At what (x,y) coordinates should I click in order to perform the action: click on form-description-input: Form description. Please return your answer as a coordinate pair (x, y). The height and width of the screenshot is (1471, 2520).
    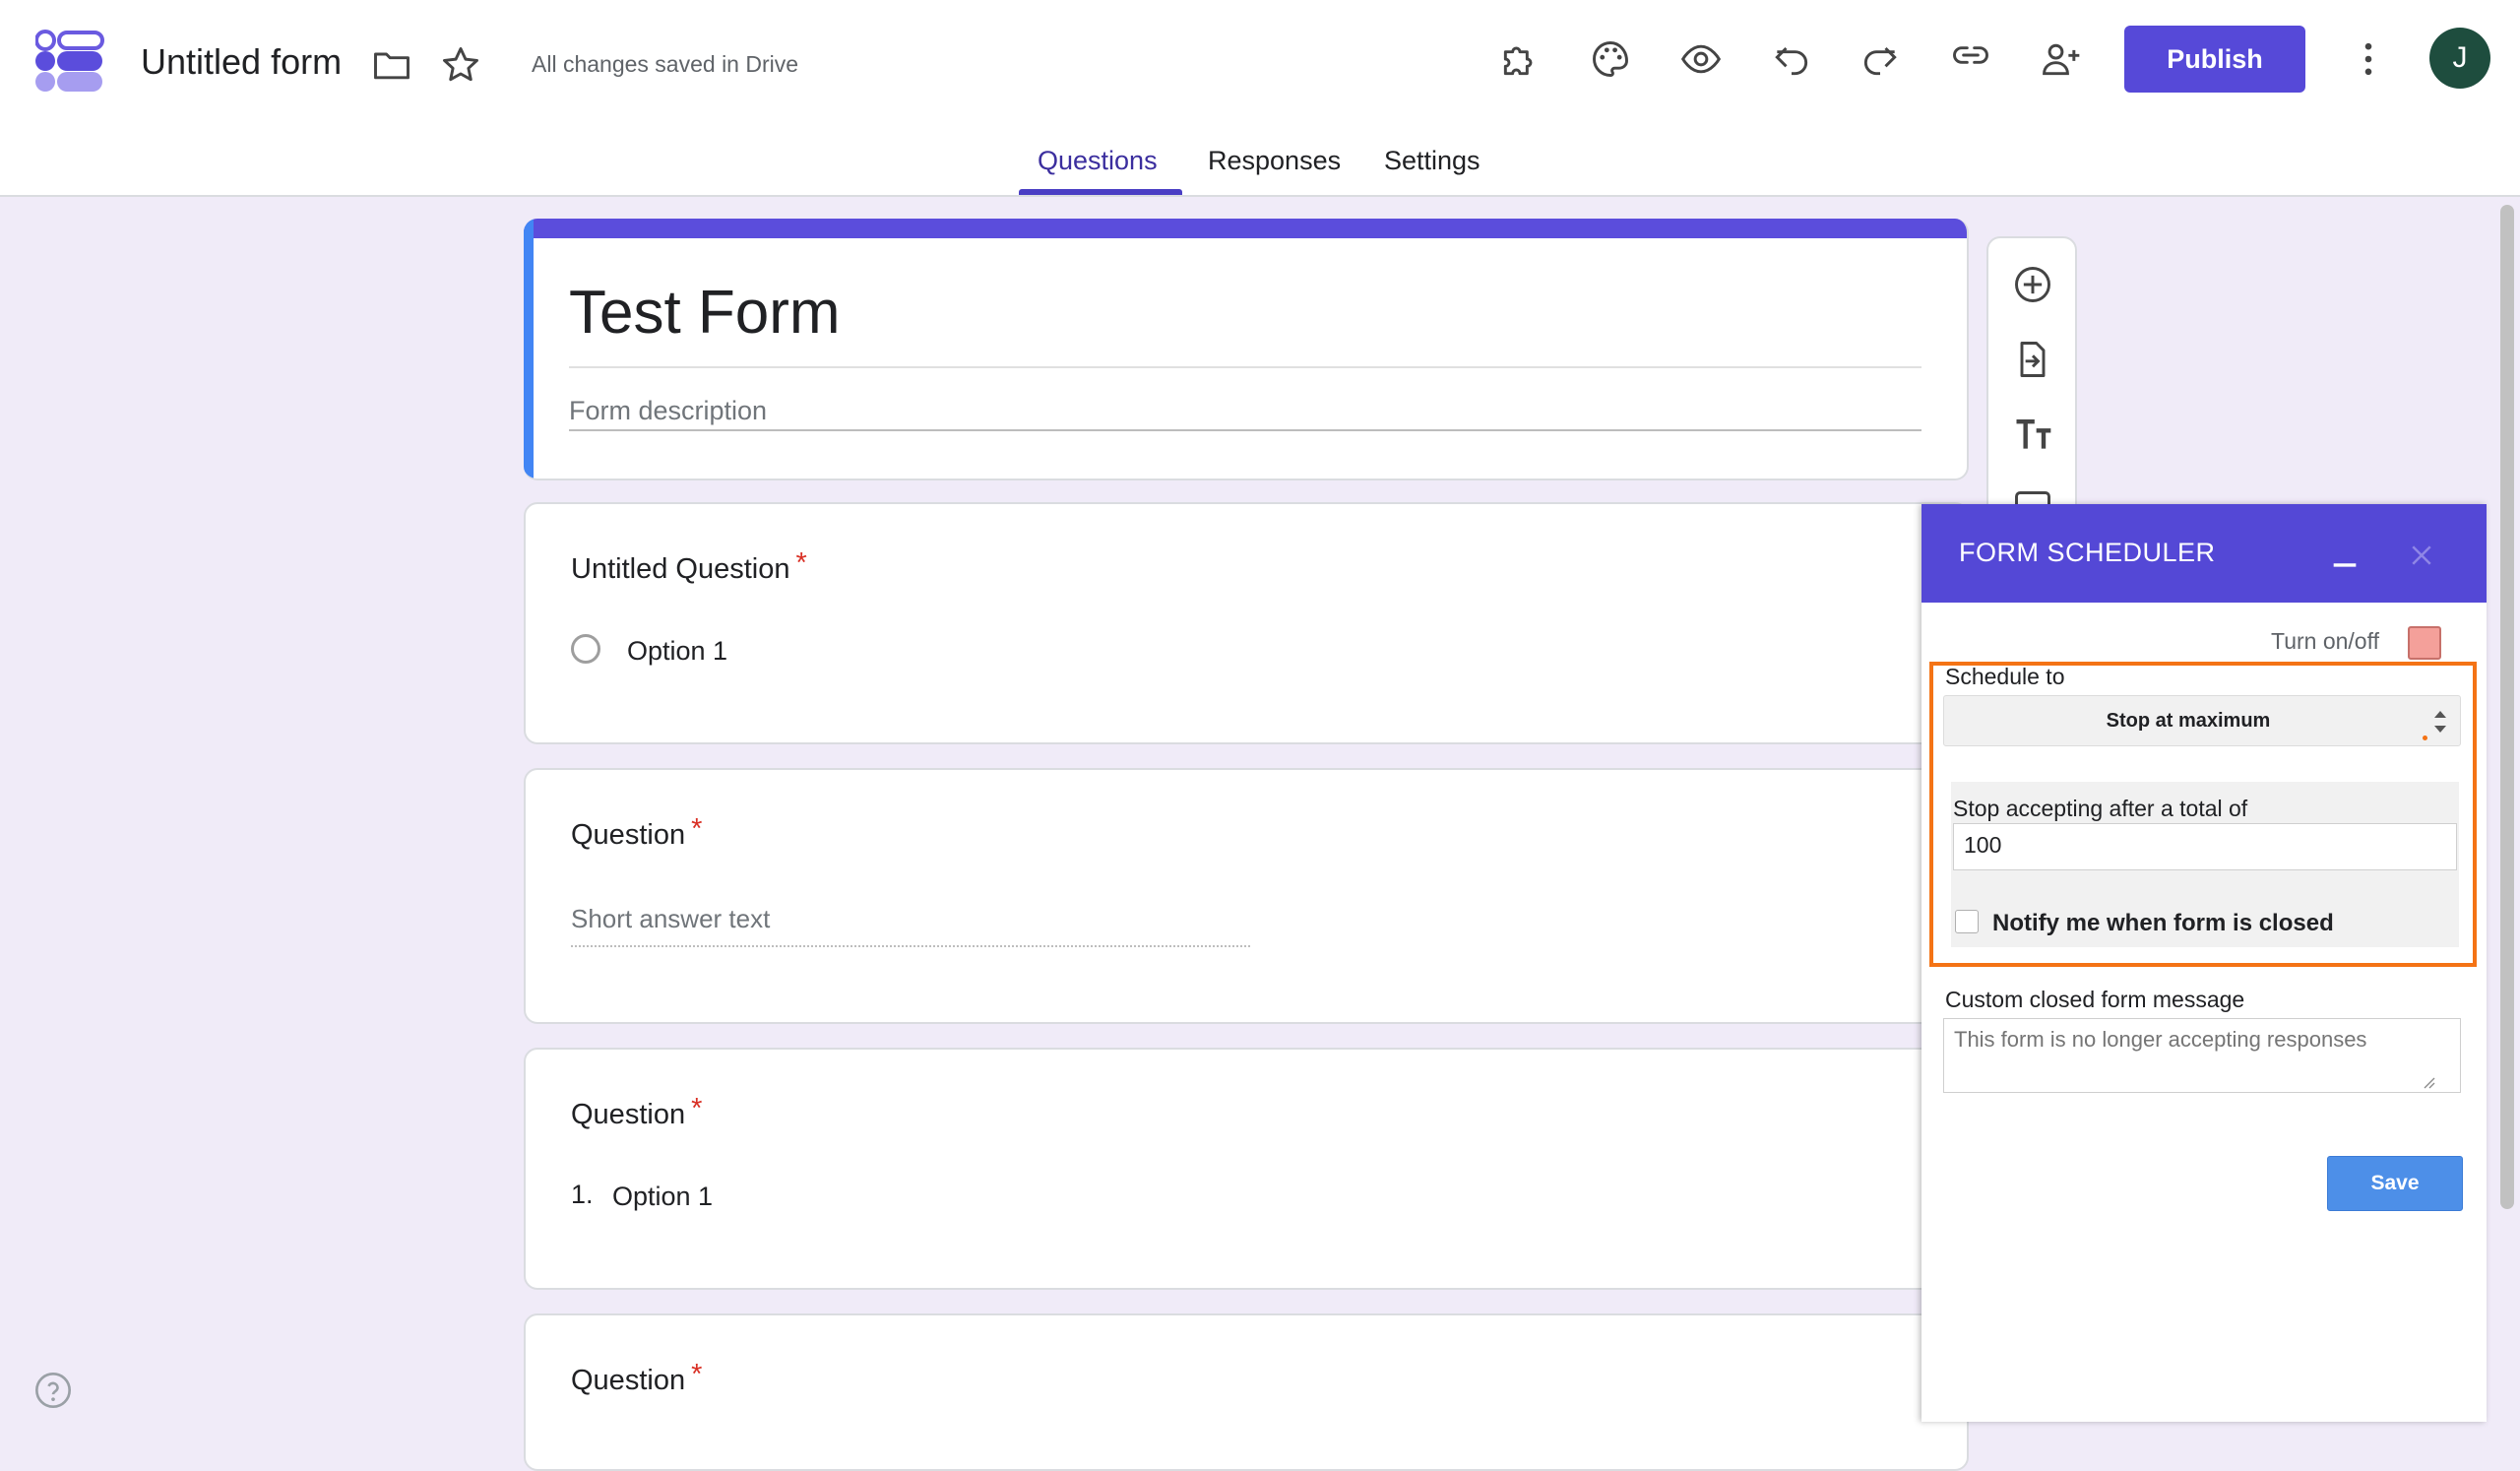
    Looking at the image, I should click on (668, 411).